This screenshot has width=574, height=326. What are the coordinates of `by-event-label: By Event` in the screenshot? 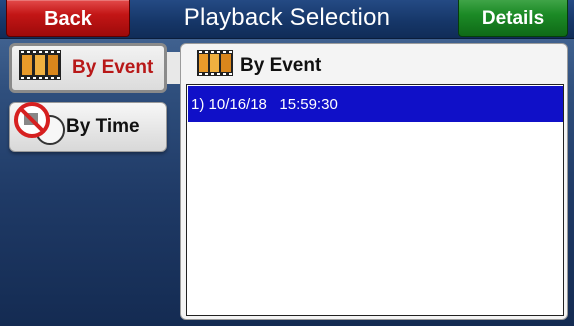 It's located at (113, 67).